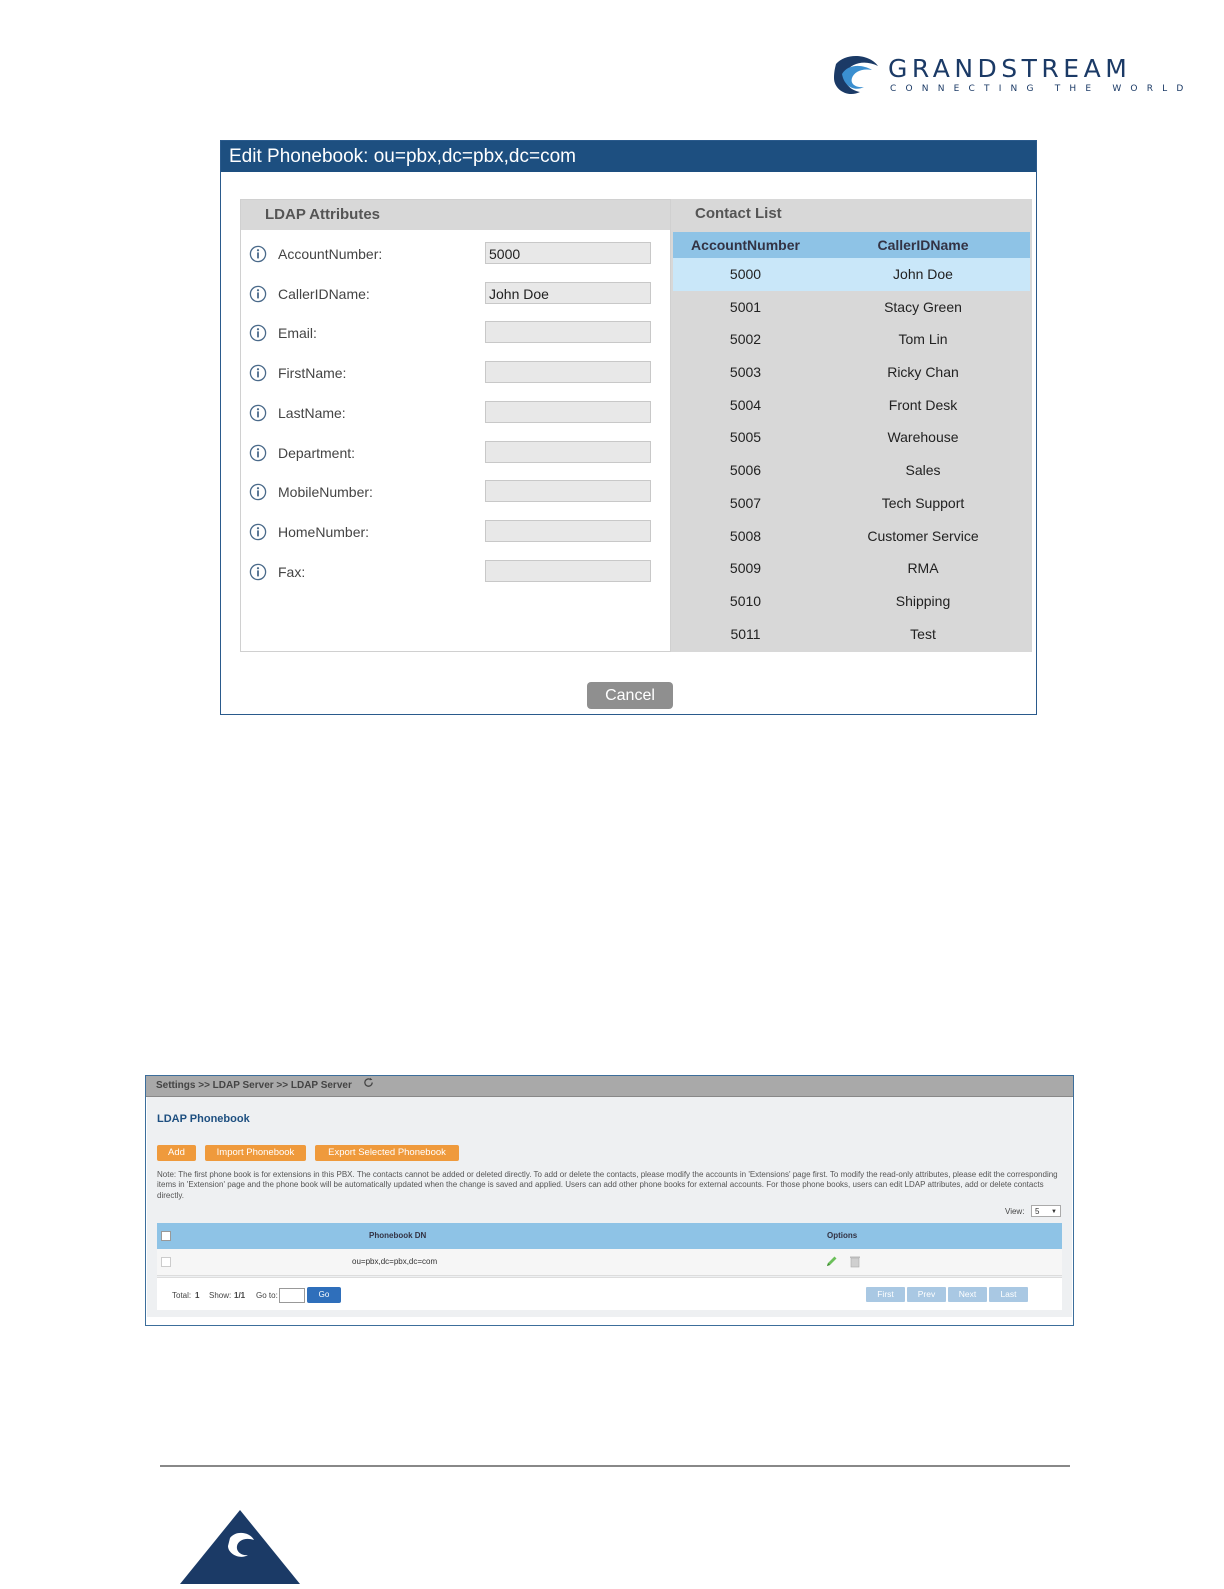 This screenshot has width=1224, height=1589. What do you see at coordinates (1015, 1211) in the screenshot?
I see `view-label: View:` at bounding box center [1015, 1211].